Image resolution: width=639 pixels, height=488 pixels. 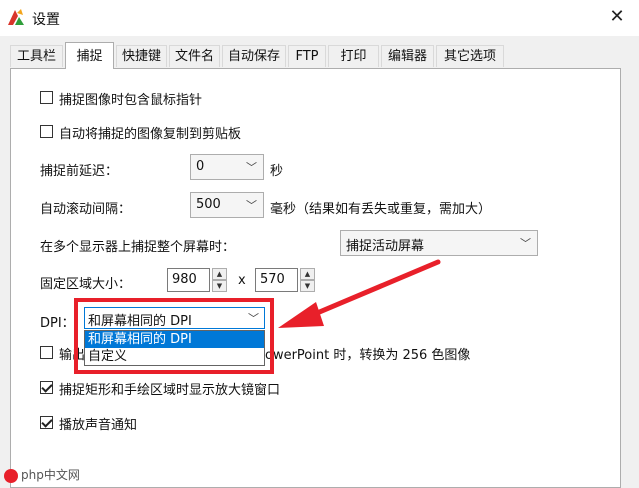 I want to click on dpi-selected-value: 和屏幕相同的 DPI, so click(x=140, y=321).